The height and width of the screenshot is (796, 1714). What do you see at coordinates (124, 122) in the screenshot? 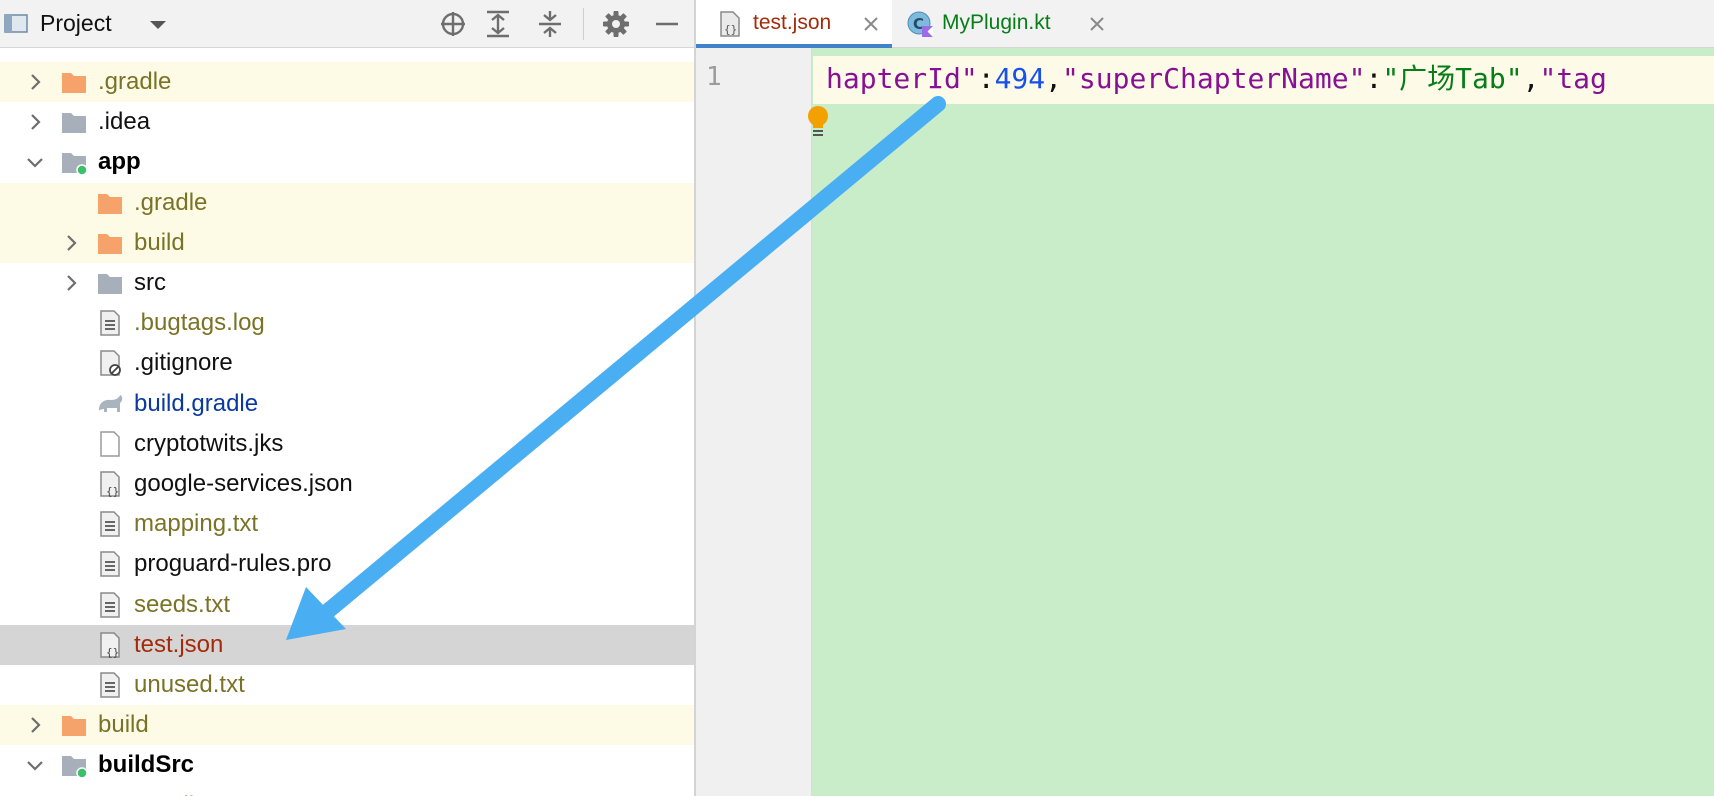
I see `tree-item-label: .idea` at bounding box center [124, 122].